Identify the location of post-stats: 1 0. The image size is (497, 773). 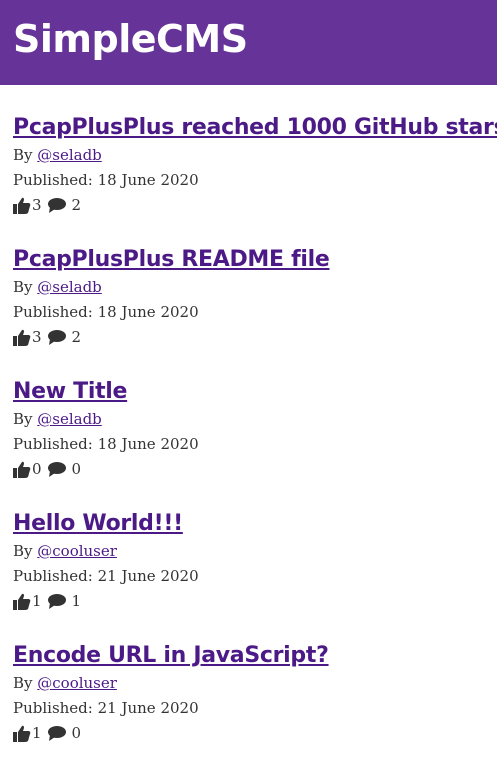
(255, 733).